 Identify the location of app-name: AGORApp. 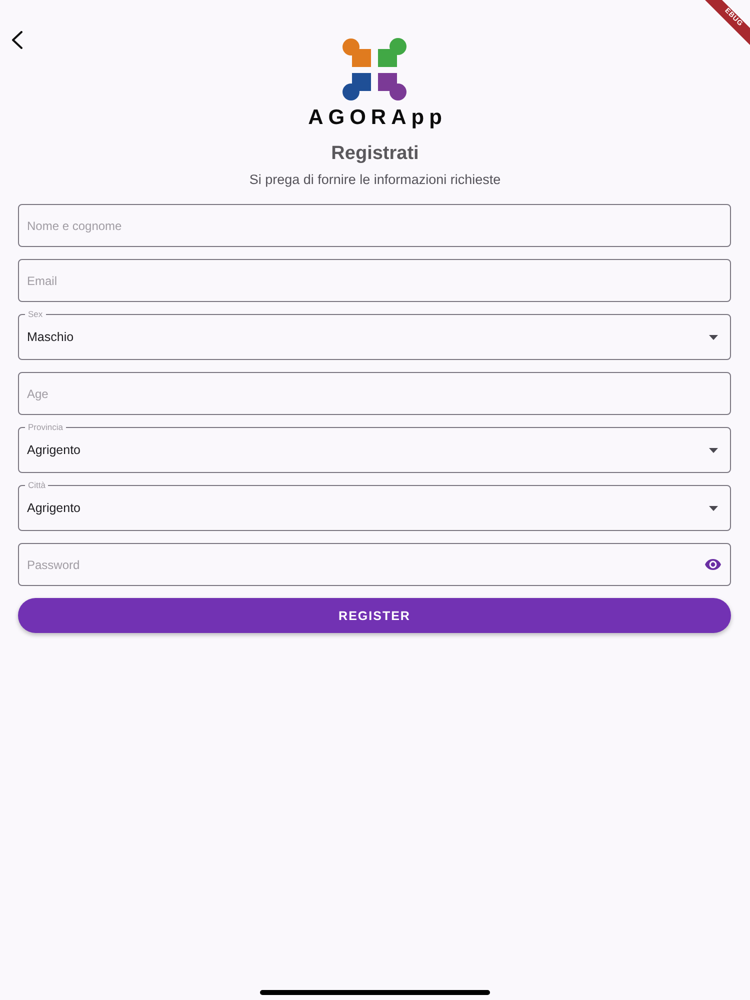
(377, 118).